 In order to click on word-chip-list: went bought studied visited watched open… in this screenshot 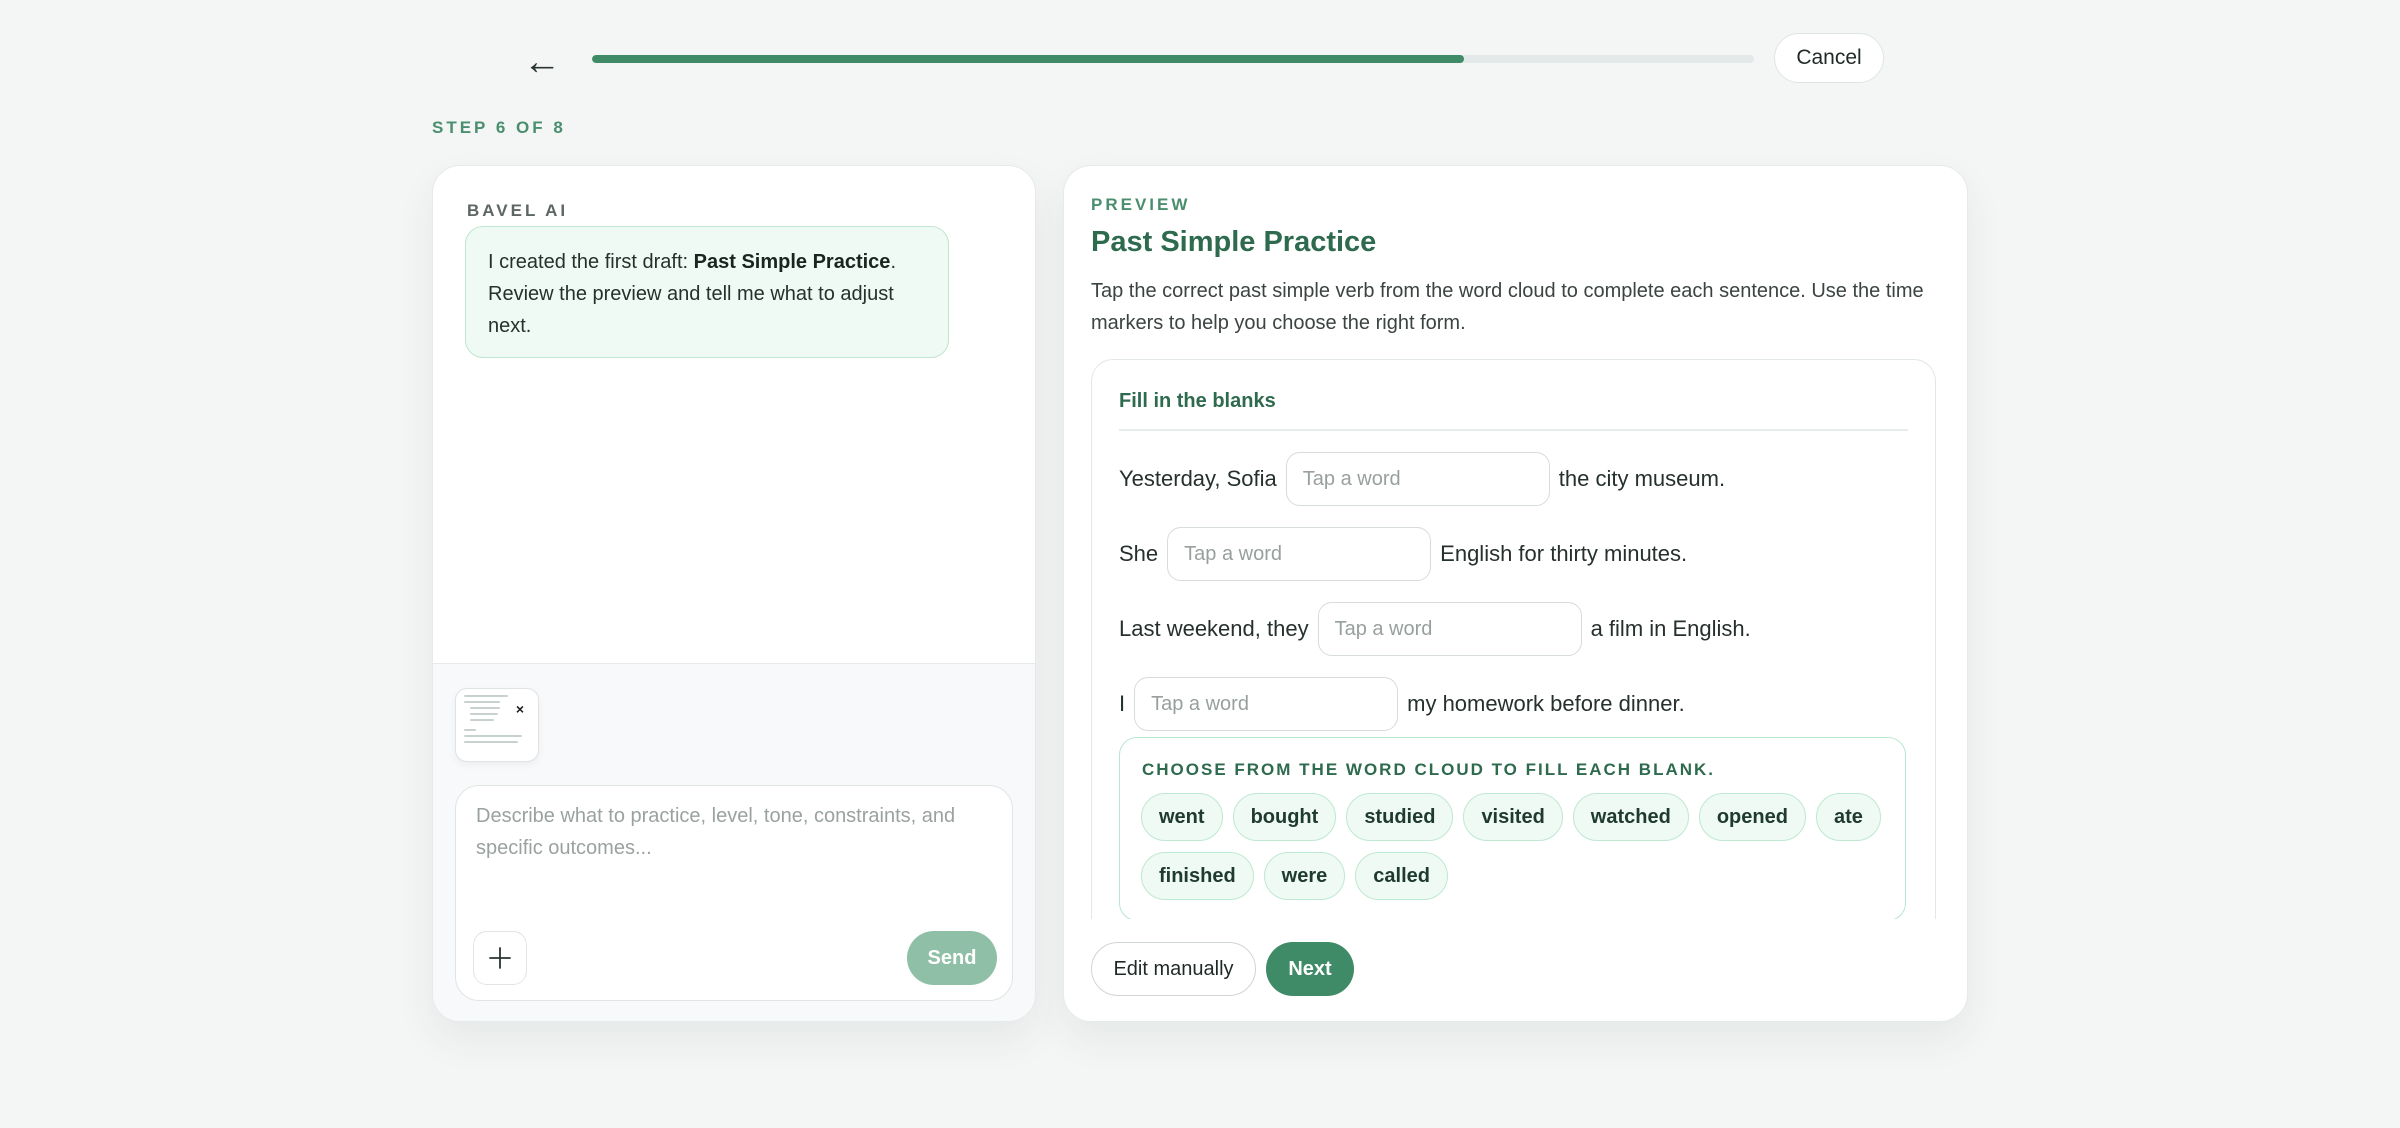, I will do `click(1511, 846)`.